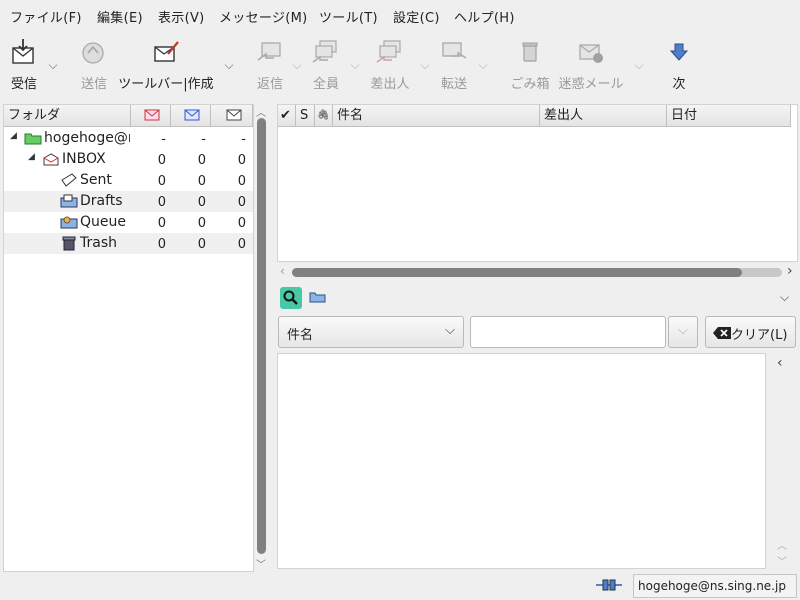  I want to click on trash-button: ごみ箱, so click(530, 63).